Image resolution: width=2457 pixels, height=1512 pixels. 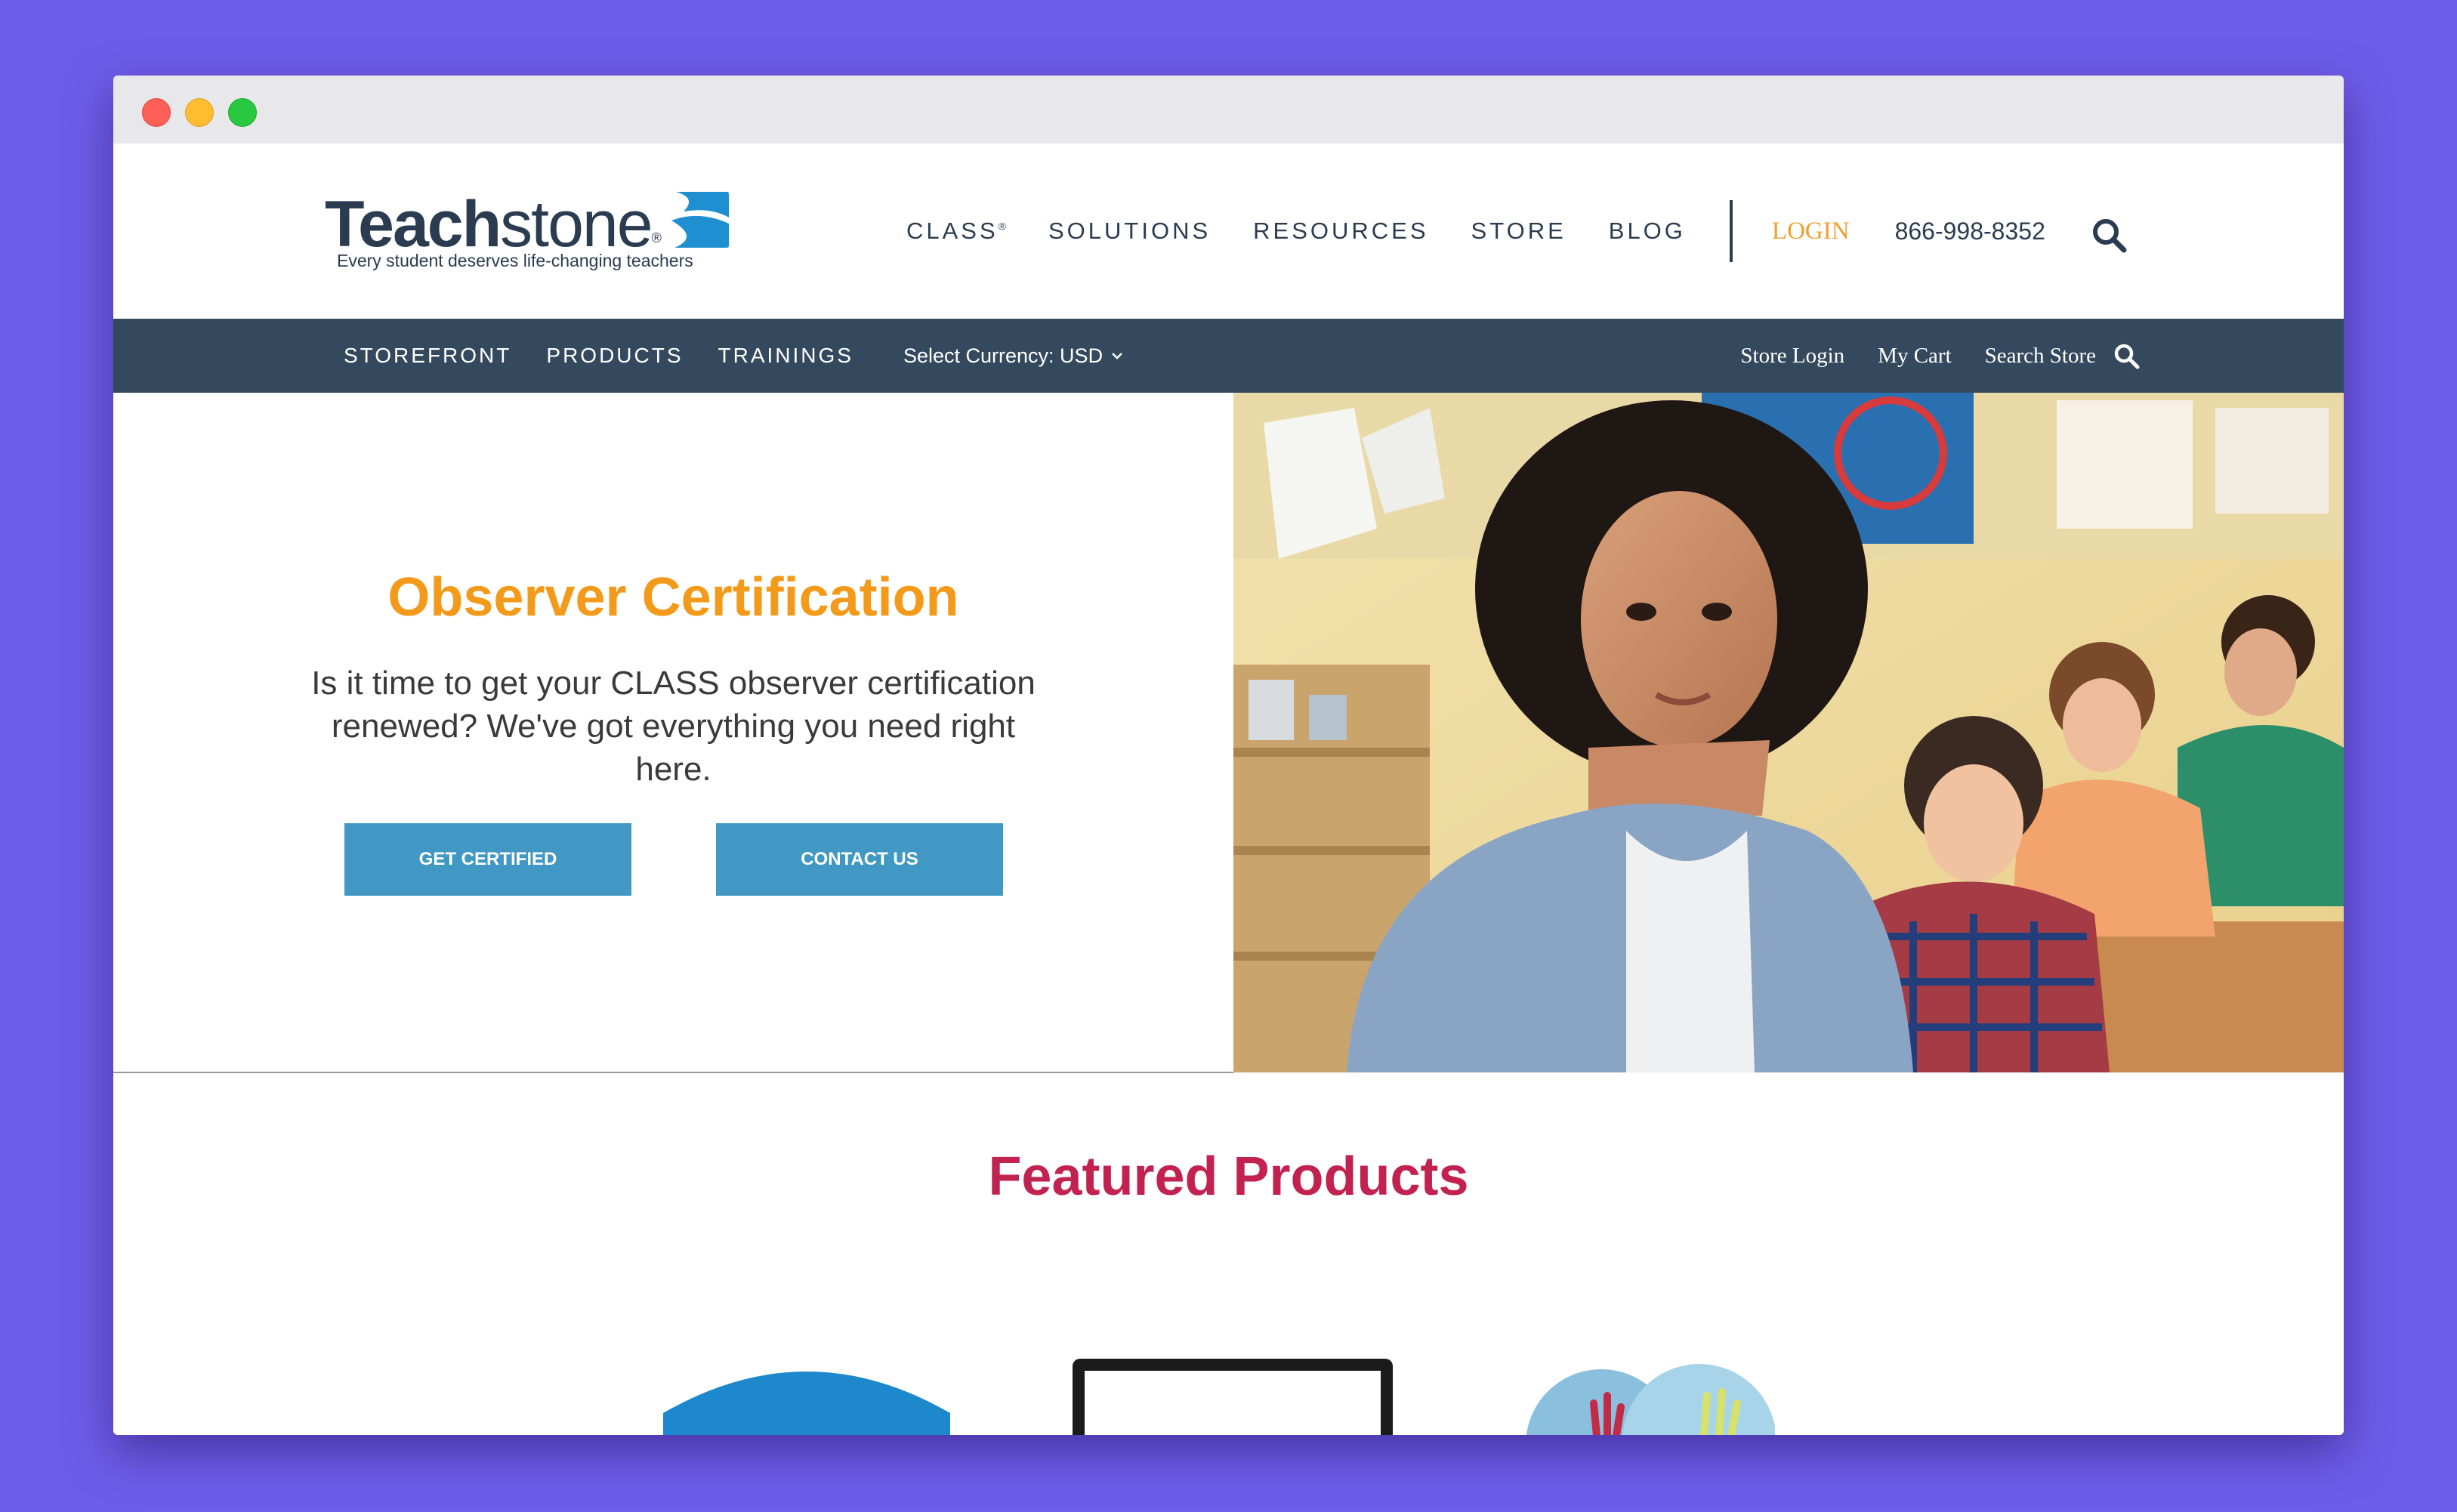 What do you see at coordinates (785, 356) in the screenshot?
I see `store-link-trainings: TRAININGS` at bounding box center [785, 356].